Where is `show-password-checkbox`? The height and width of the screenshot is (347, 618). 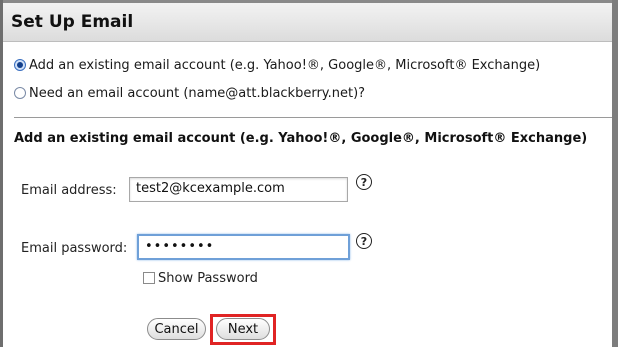 show-password-checkbox is located at coordinates (149, 278).